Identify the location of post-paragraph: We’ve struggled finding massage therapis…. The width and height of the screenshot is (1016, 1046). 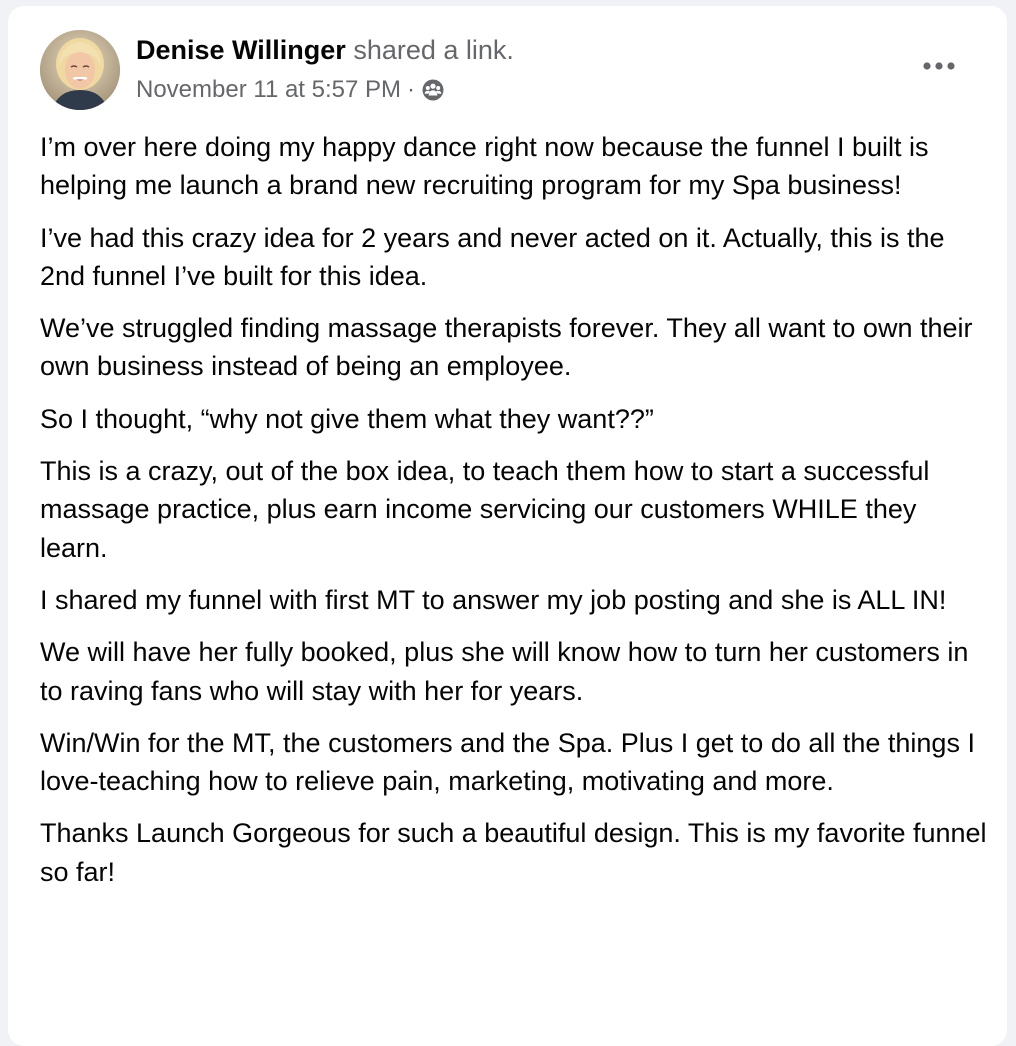
(506, 347).